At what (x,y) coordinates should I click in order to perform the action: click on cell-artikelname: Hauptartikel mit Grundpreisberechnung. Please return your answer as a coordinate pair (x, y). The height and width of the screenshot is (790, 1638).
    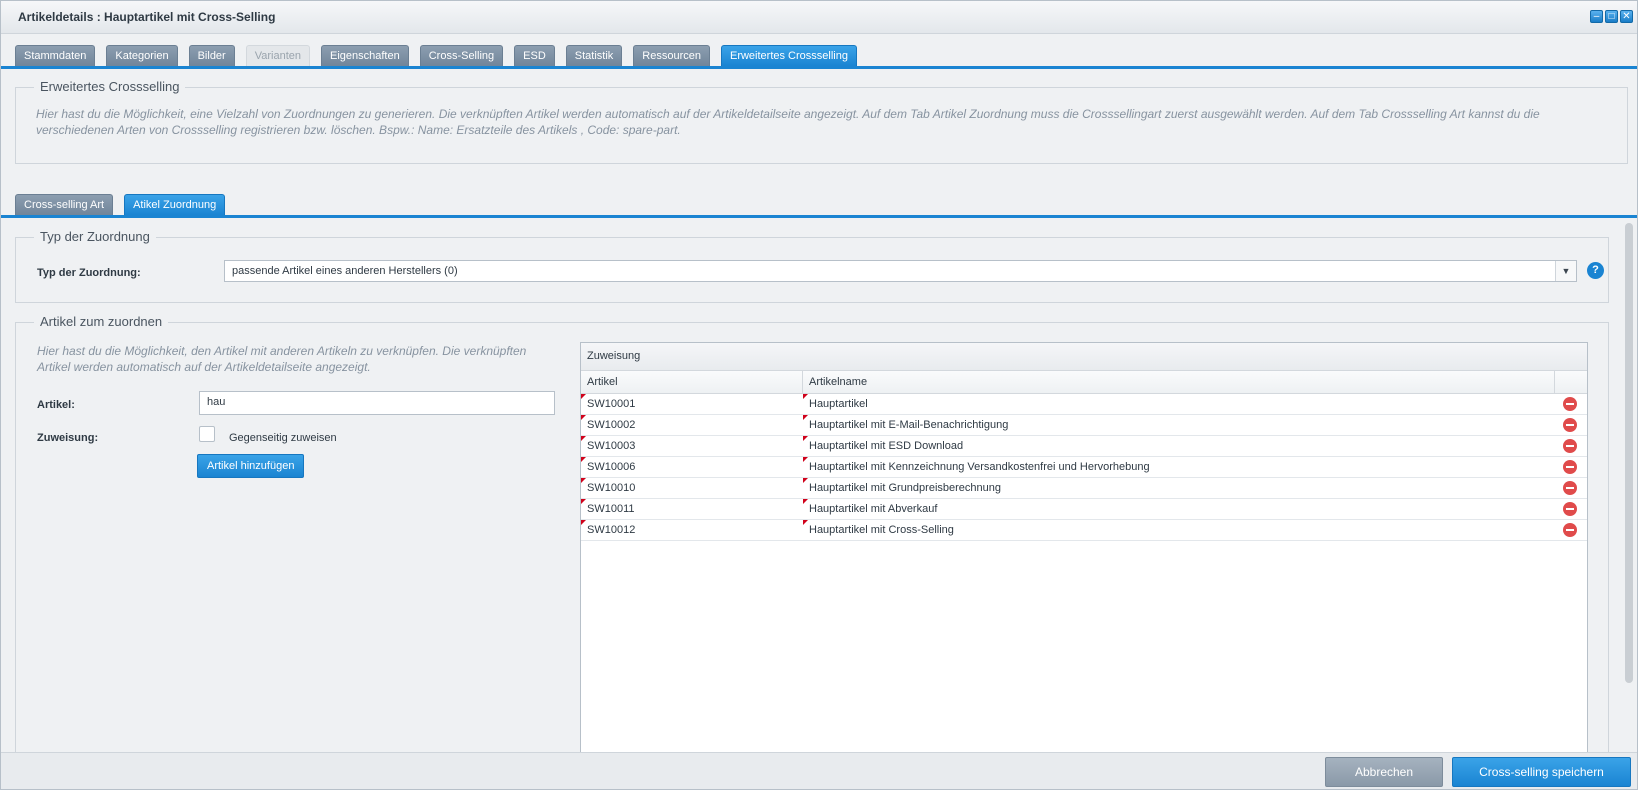
    Looking at the image, I should click on (1179, 488).